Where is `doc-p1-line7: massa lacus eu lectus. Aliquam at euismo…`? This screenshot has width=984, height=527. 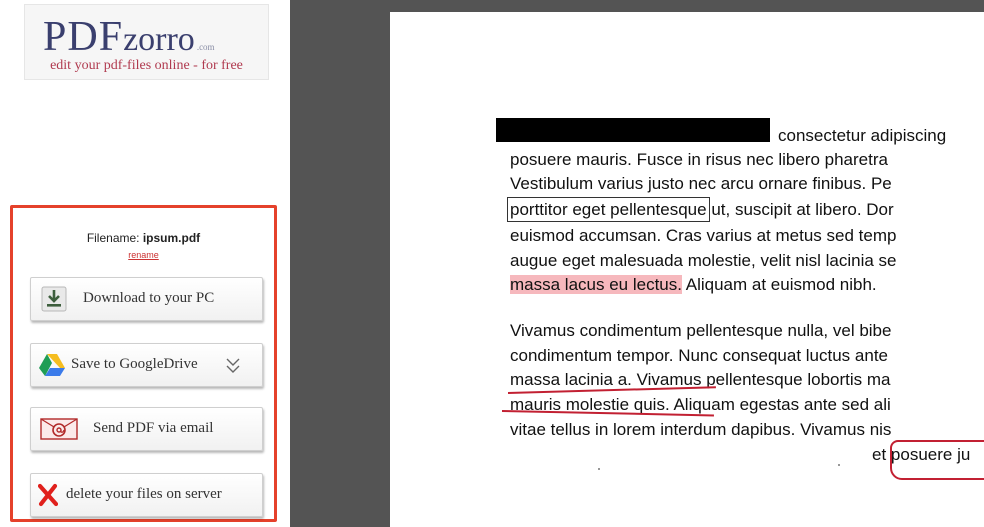 doc-p1-line7: massa lacus eu lectus. Aliquam at euismo… is located at coordinates (693, 285).